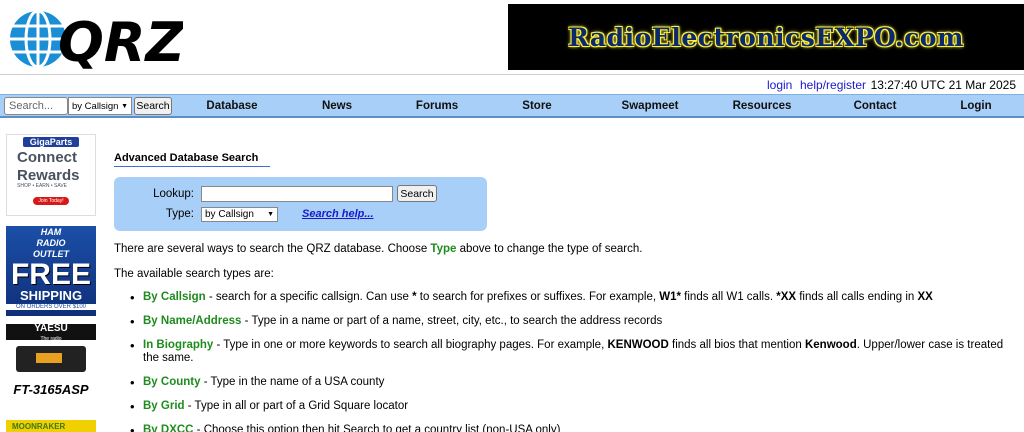  I want to click on nav-item-database: Database, so click(231, 106).